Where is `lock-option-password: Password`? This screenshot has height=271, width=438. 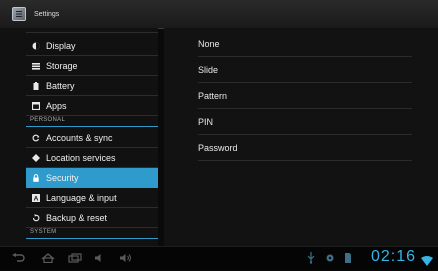 lock-option-password: Password is located at coordinates (305, 148).